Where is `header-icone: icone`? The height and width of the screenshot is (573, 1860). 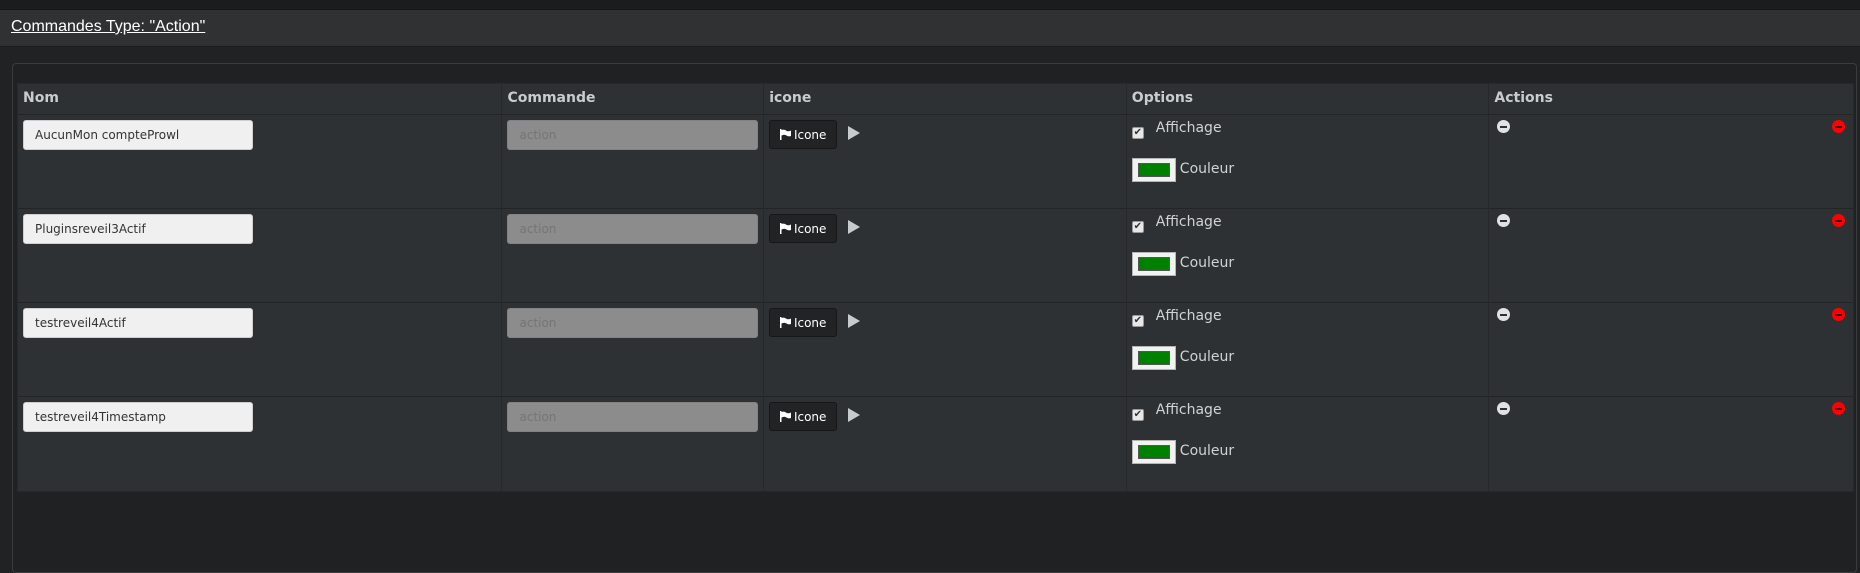
header-icone: icone is located at coordinates (945, 99).